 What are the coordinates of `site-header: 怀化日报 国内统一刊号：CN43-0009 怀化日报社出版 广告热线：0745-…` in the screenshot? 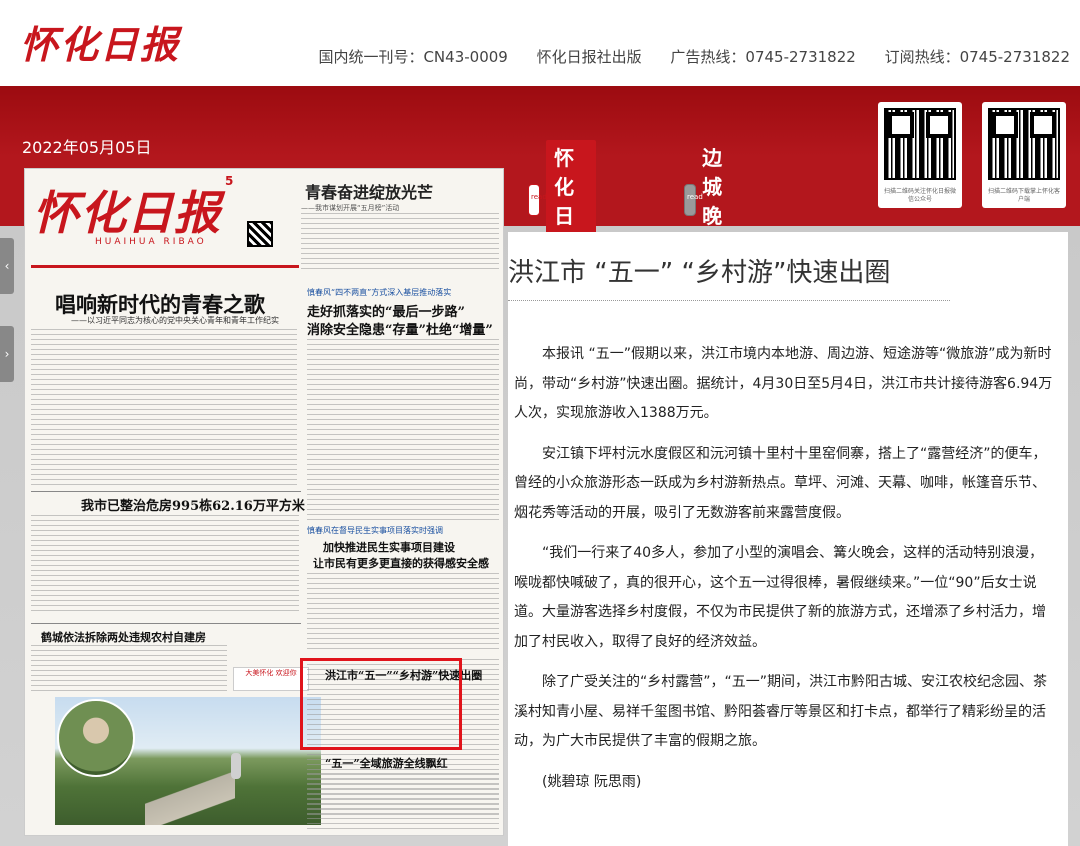 It's located at (540, 43).